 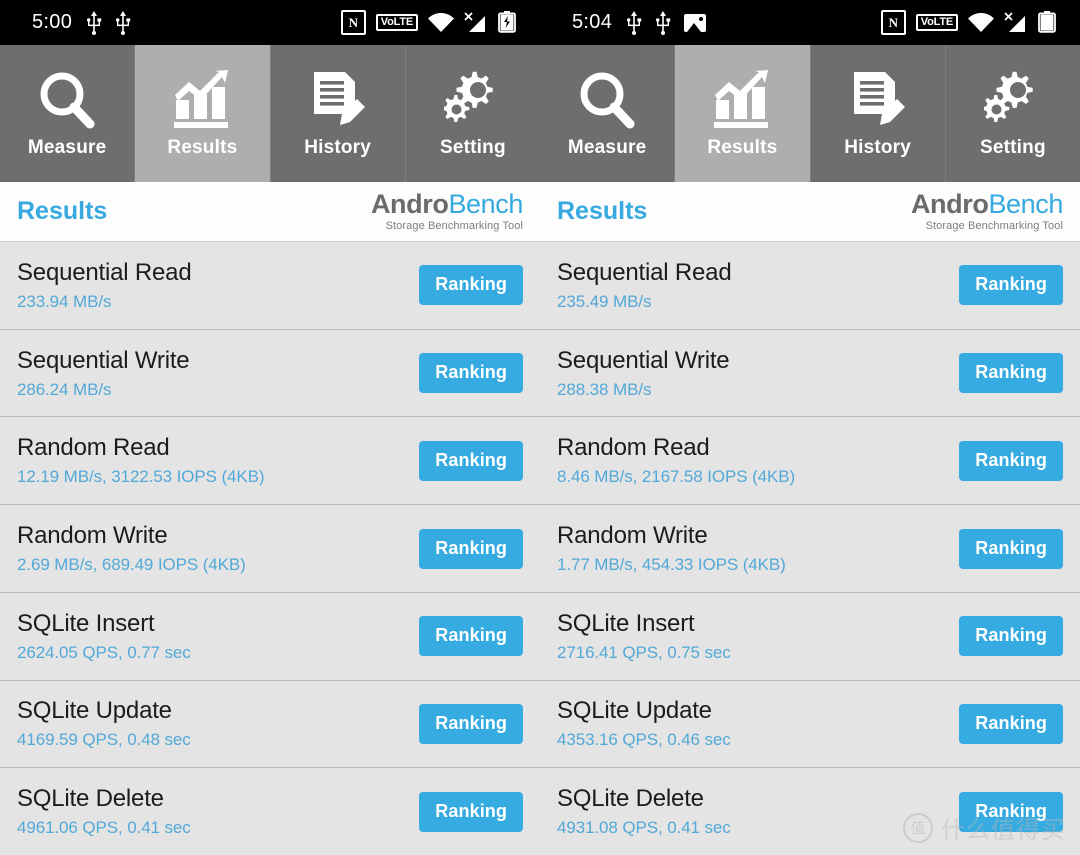 What do you see at coordinates (1016, 22) in the screenshot?
I see `signal-no-service-icon` at bounding box center [1016, 22].